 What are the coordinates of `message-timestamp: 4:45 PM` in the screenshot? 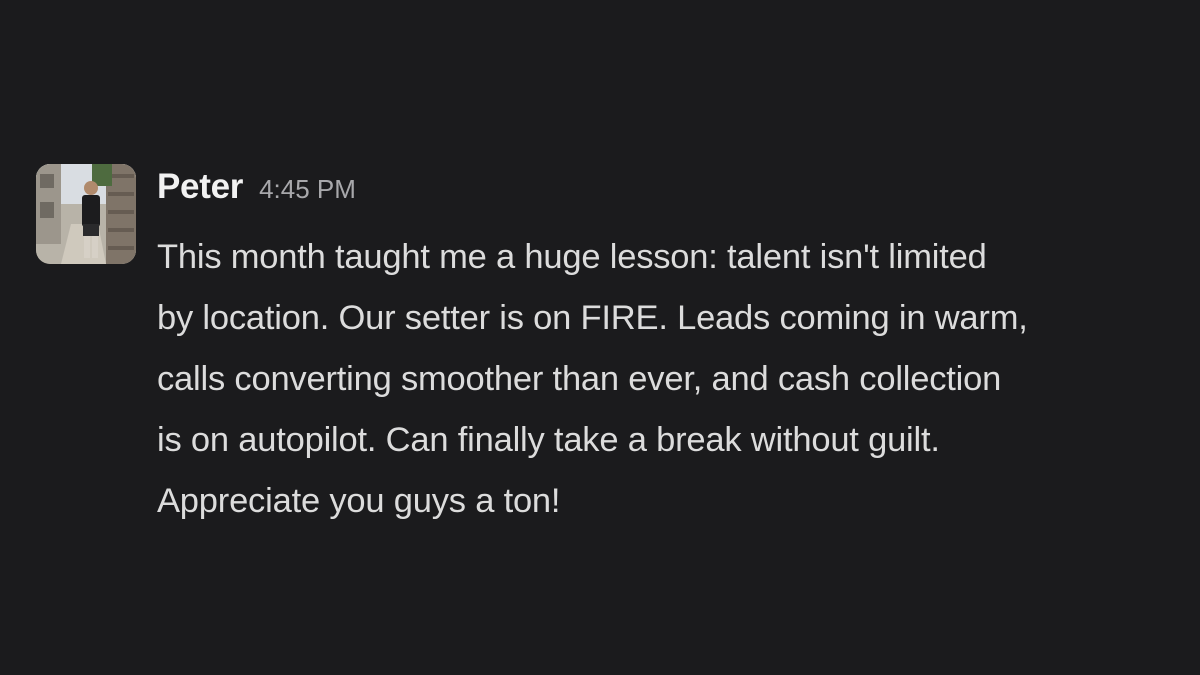 It's located at (307, 189).